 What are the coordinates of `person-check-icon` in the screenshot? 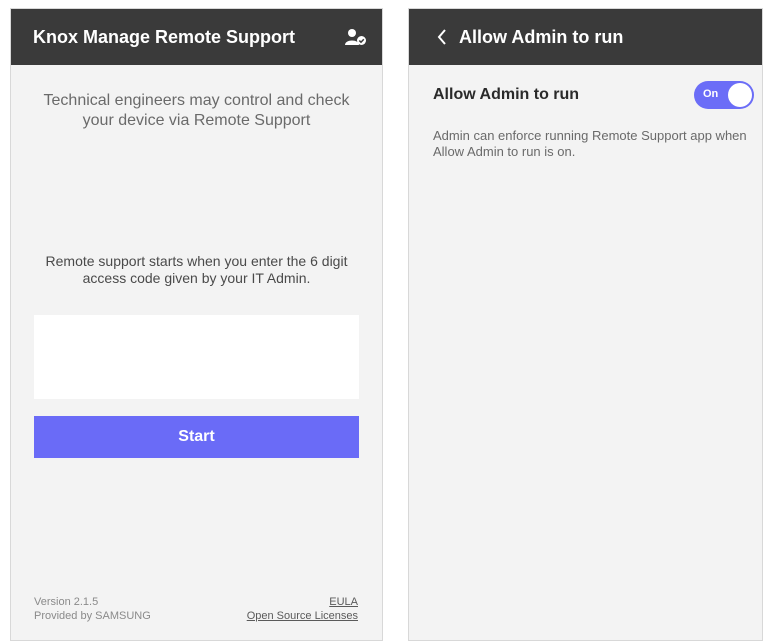 It's located at (356, 37).